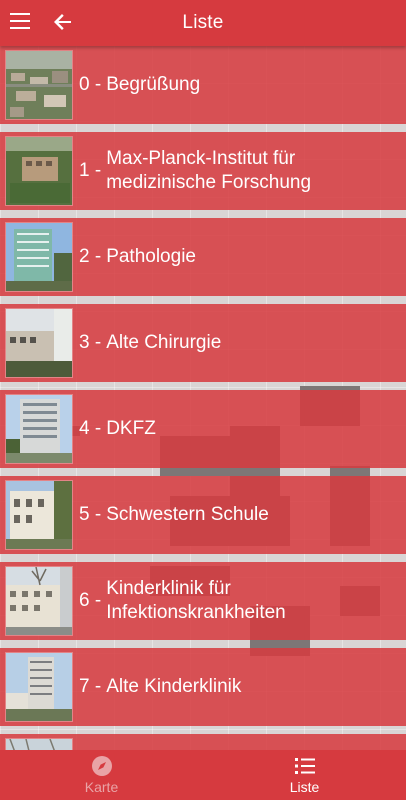 The image size is (406, 800). I want to click on page-title: Liste, so click(203, 22).